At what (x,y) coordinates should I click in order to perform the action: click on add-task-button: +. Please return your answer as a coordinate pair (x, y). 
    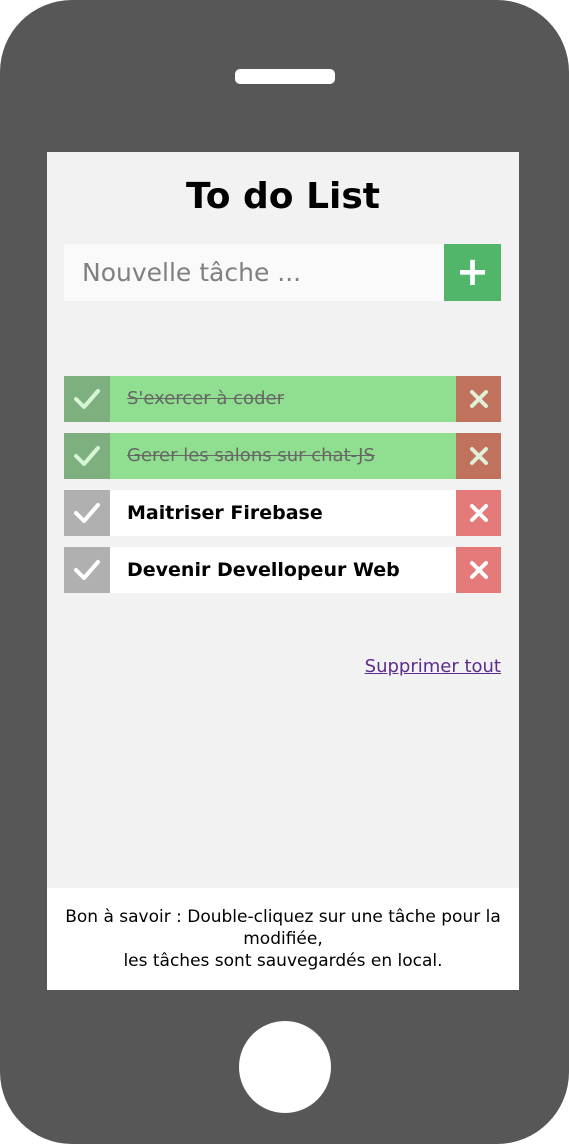
    Looking at the image, I should click on (472, 272).